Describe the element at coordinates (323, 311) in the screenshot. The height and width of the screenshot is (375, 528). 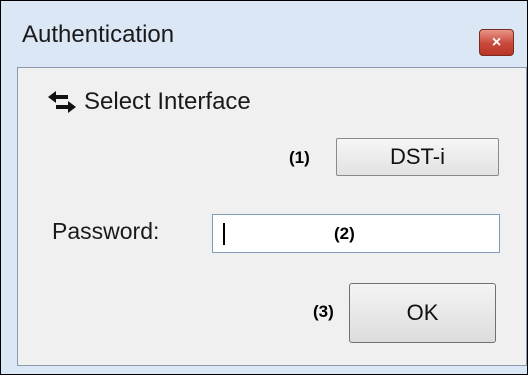
I see `callout-marker-3: (3)` at that location.